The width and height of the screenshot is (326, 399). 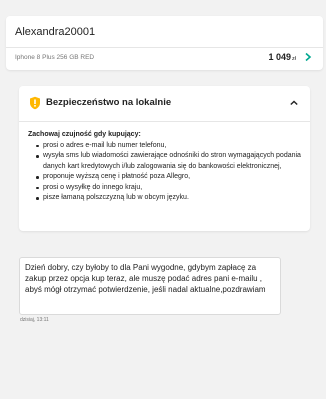 I want to click on chevron-up-icon, so click(x=294, y=103).